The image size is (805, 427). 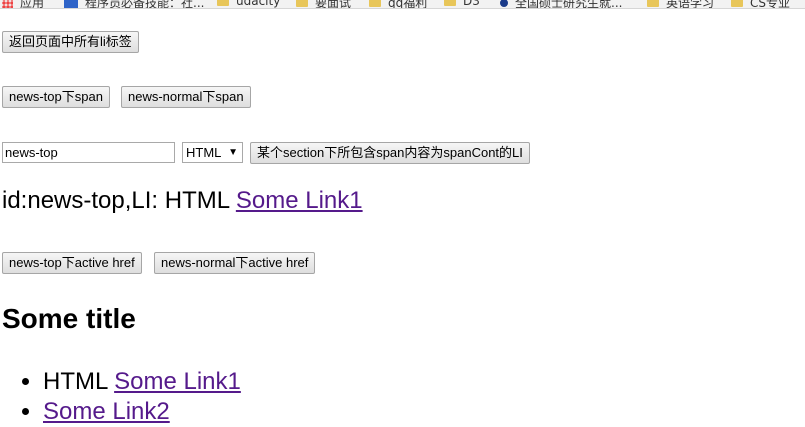 What do you see at coordinates (70, 42) in the screenshot?
I see `return-all-li-button: 返回页面中所有li标签` at bounding box center [70, 42].